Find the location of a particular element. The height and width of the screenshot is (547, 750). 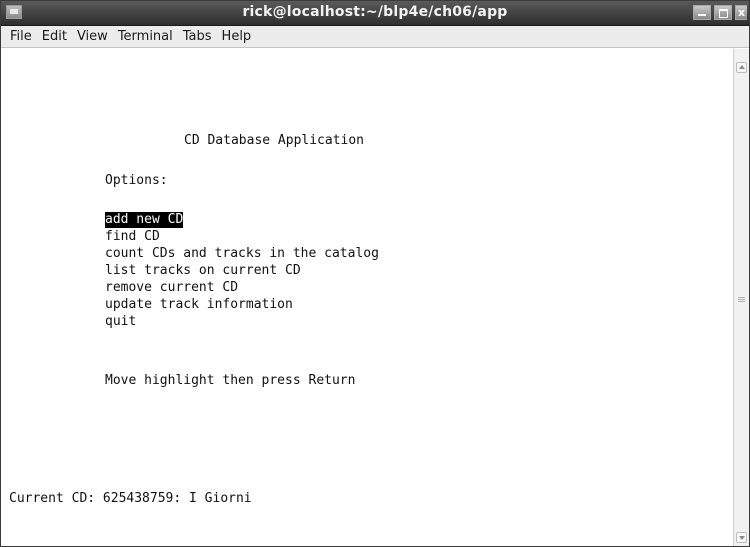

menu-bar: File Edit View Terminal Tabs Help is located at coordinates (375, 37).